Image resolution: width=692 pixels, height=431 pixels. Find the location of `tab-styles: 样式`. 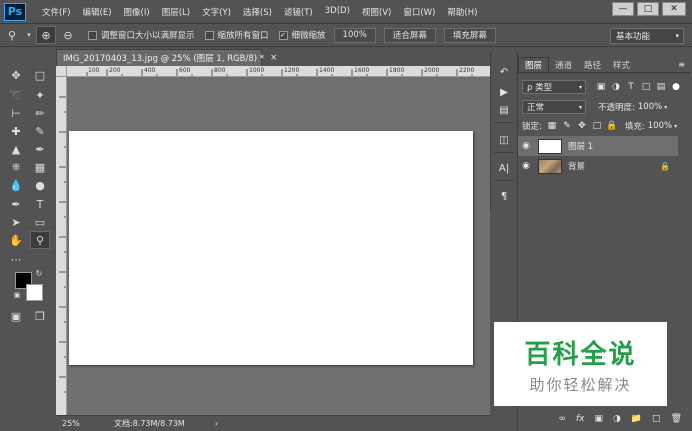

tab-styles: 样式 is located at coordinates (621, 64).